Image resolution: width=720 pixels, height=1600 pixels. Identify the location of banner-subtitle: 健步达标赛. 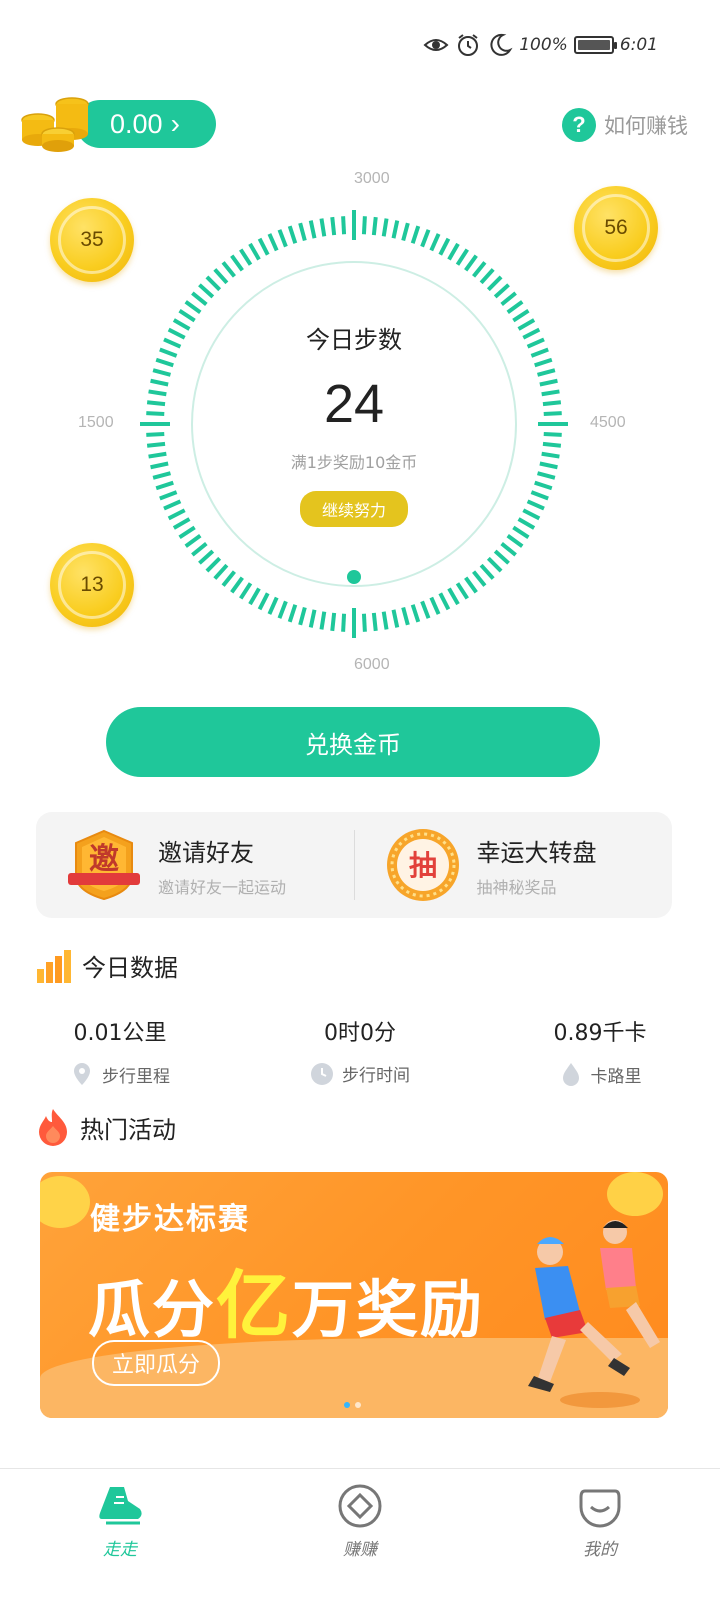
(170, 1219).